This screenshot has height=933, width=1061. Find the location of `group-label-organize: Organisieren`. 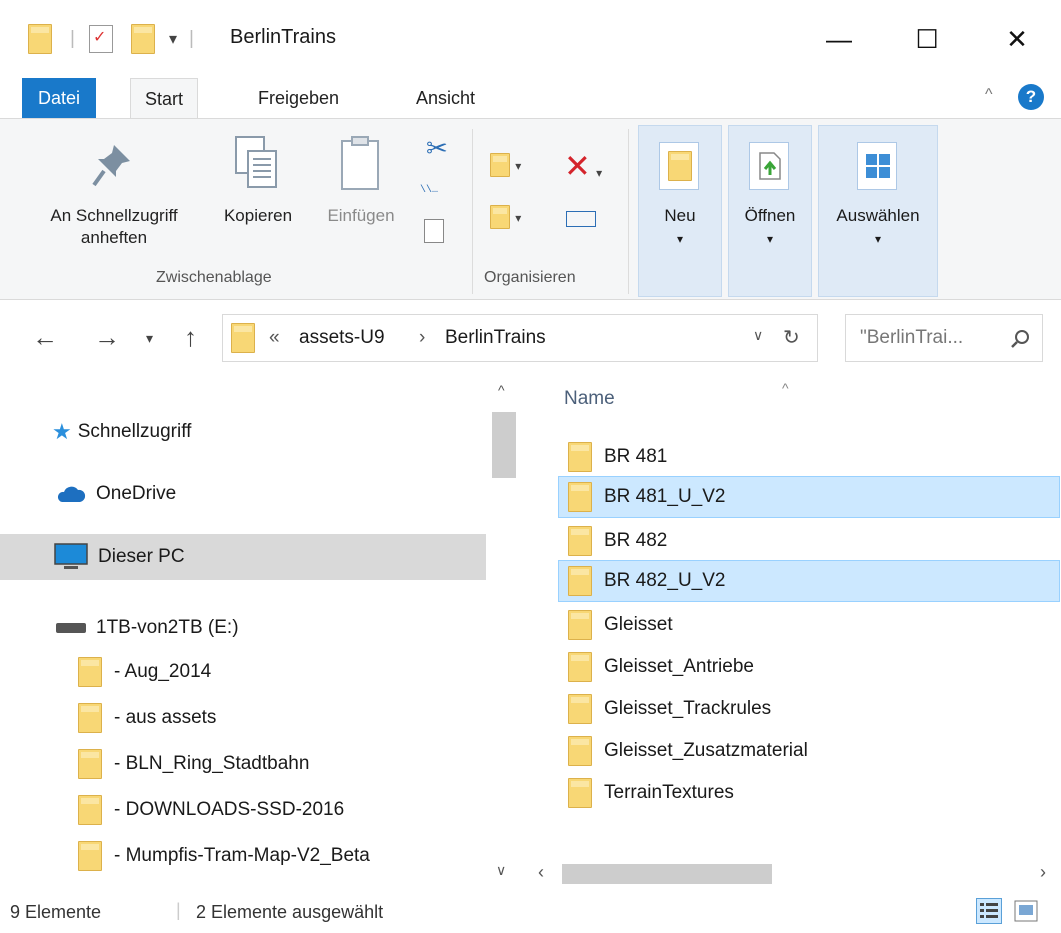

group-label-organize: Organisieren is located at coordinates (530, 277).